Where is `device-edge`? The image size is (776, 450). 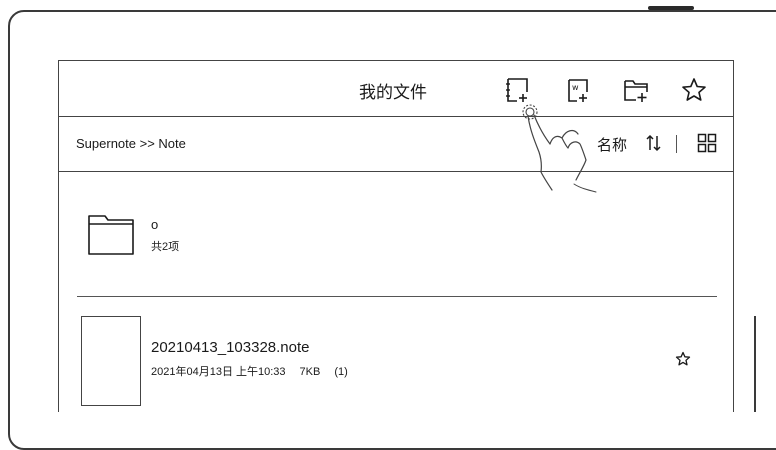 device-edge is located at coordinates (755, 364).